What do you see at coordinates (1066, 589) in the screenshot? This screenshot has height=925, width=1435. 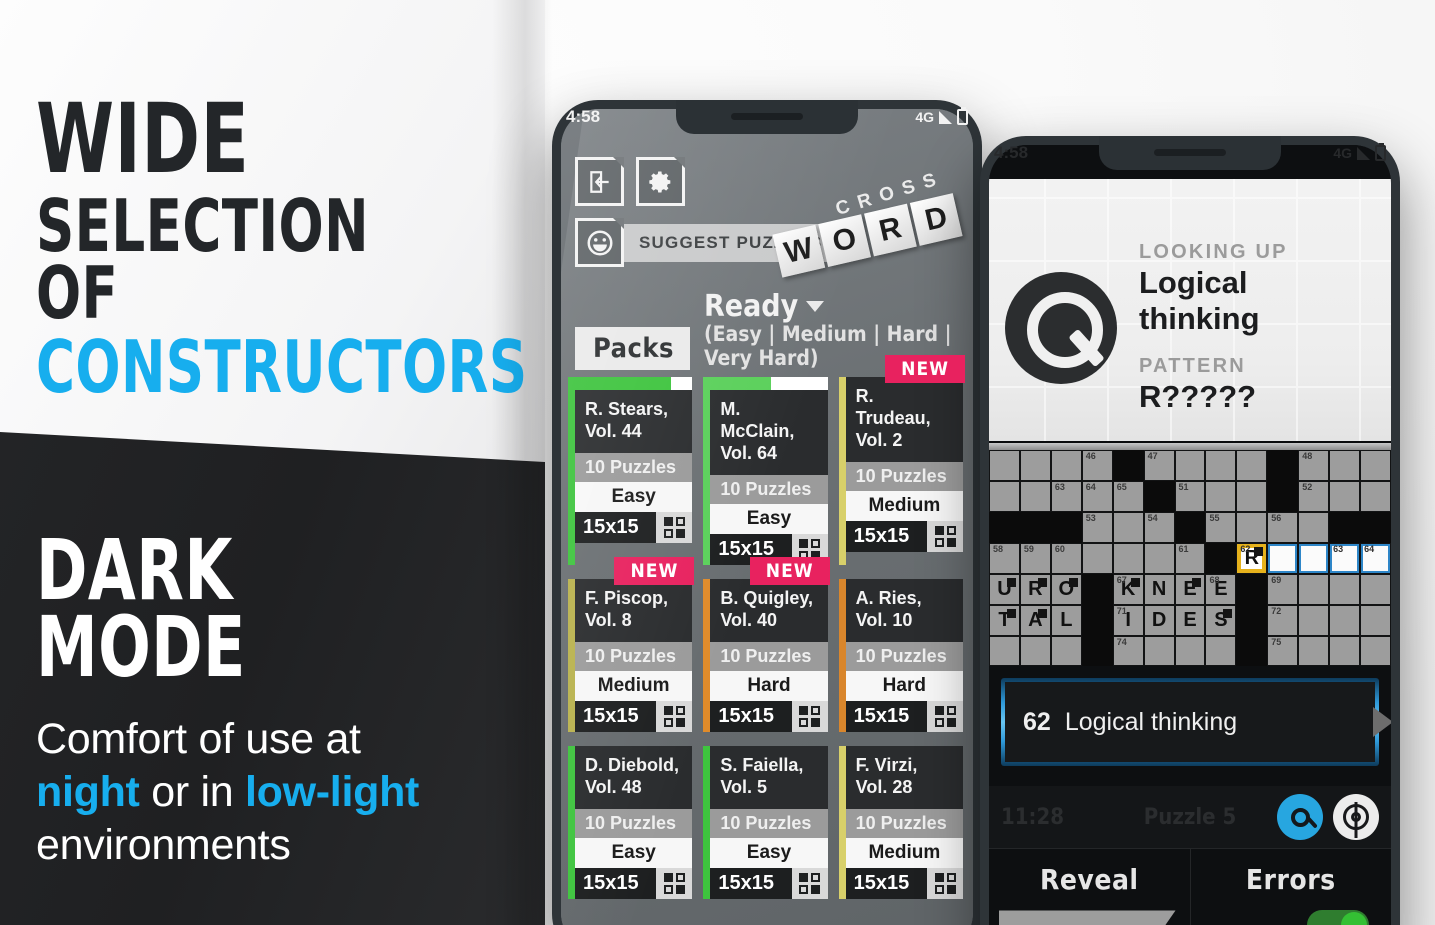 I see `grid-cell: O` at bounding box center [1066, 589].